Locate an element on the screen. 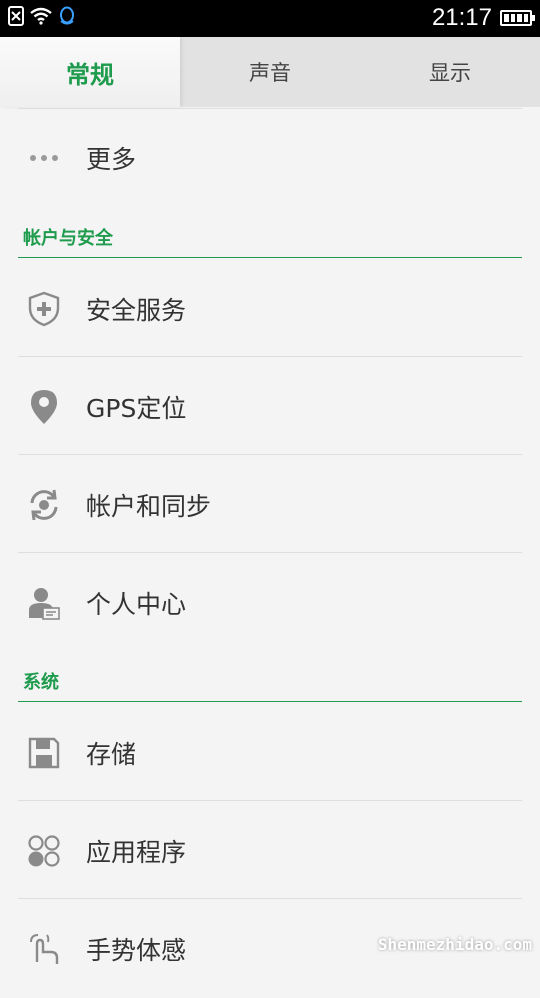  clock-time: 21:17 is located at coordinates (461, 17).